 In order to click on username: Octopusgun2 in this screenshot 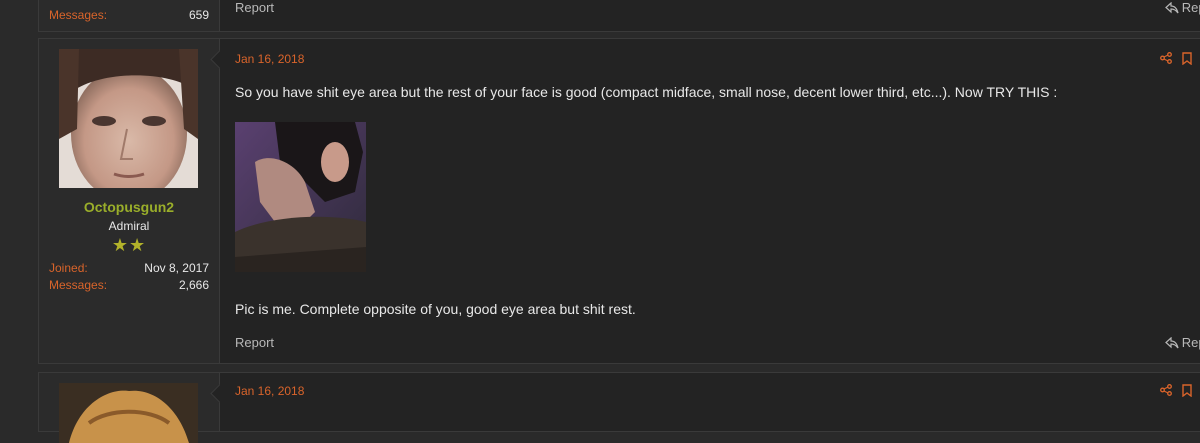, I will do `click(129, 207)`.